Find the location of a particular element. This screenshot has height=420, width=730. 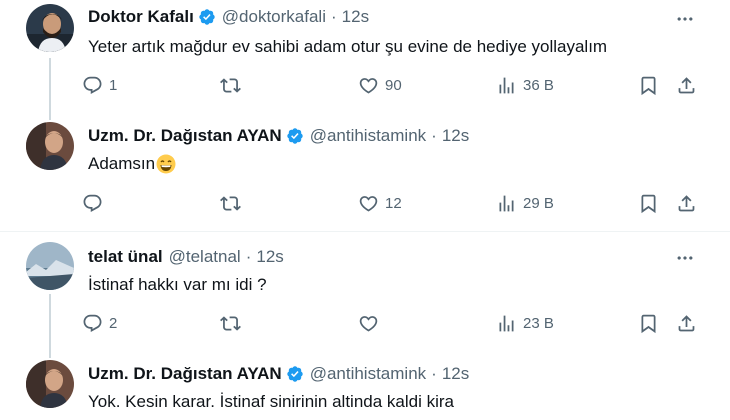

like-button: 12 is located at coordinates (380, 203).